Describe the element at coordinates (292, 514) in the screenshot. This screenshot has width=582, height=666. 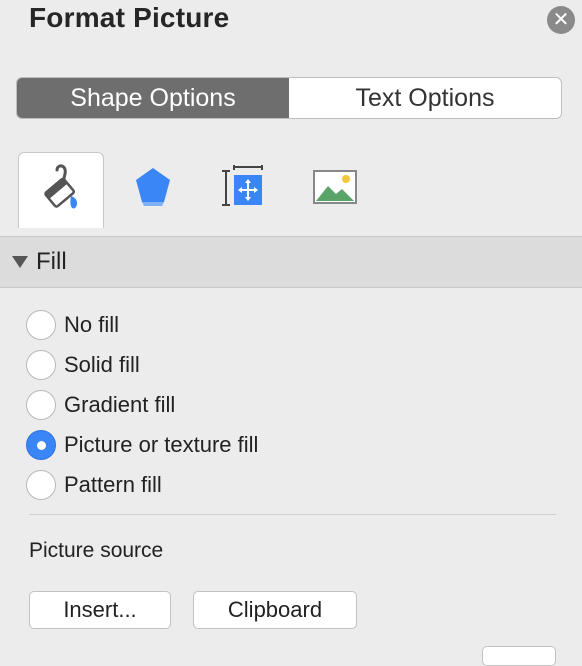
I see `section-divider` at that location.